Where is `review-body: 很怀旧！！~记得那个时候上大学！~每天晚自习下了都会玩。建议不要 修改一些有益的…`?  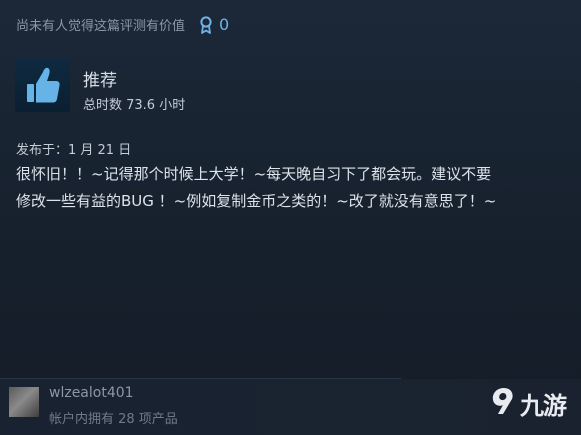 review-body: 很怀旧！！~记得那个时候上大学！~每天晚自习下了都会玩。建议不要 修改一些有益的… is located at coordinates (294, 188).